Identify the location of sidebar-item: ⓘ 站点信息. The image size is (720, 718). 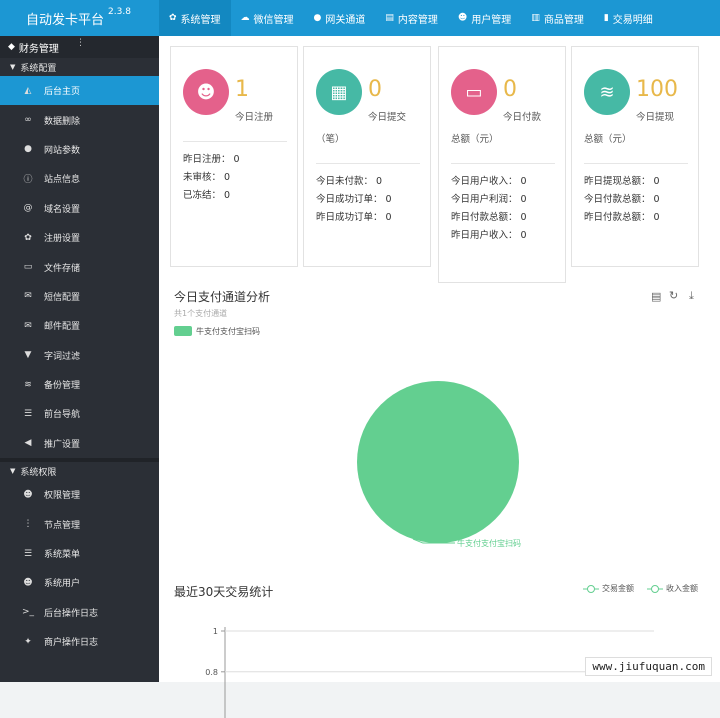
(79, 178).